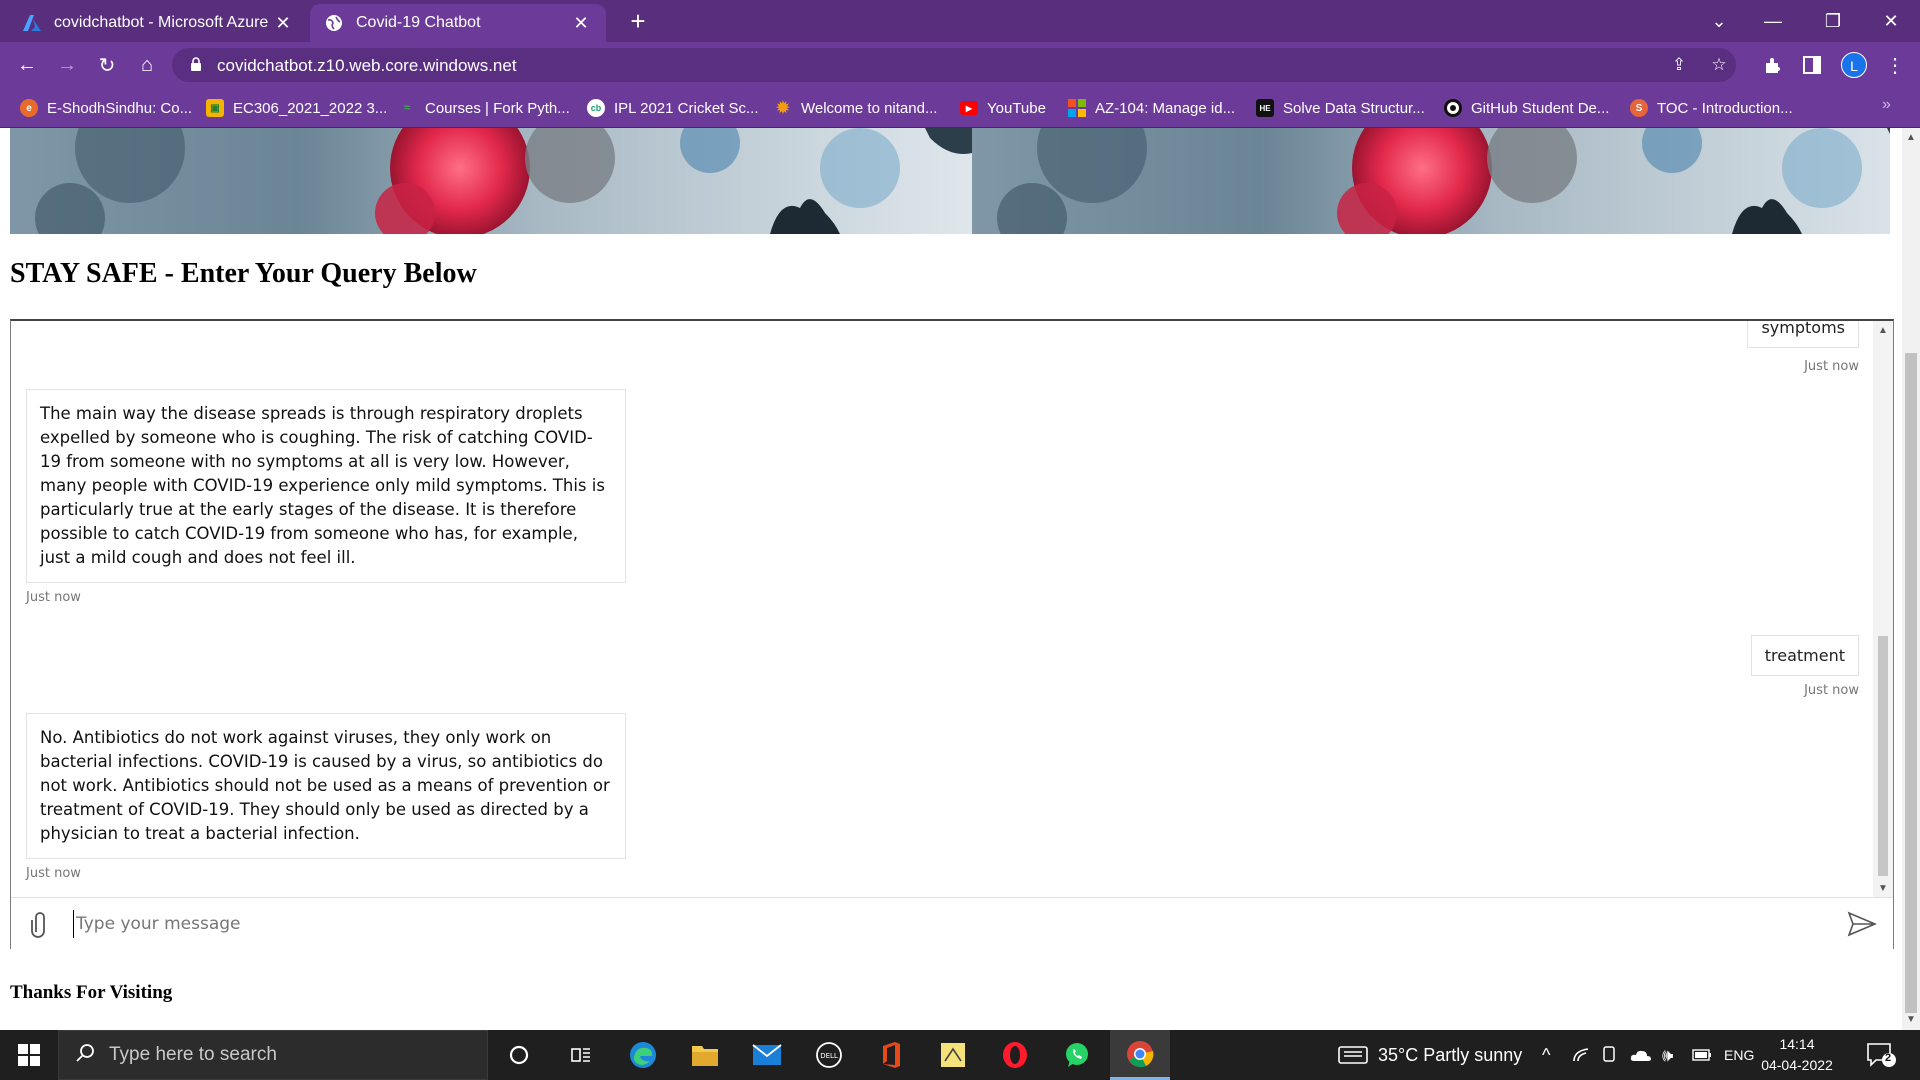 The height and width of the screenshot is (1080, 1920). I want to click on extensions-icon, so click(1773, 65).